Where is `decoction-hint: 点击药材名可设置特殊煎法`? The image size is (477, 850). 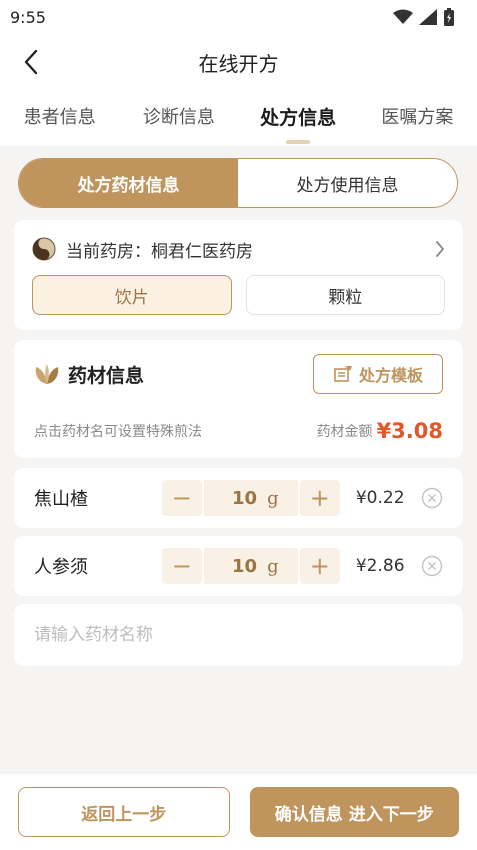
decoction-hint: 点击药材名可设置特殊煎法 is located at coordinates (118, 432).